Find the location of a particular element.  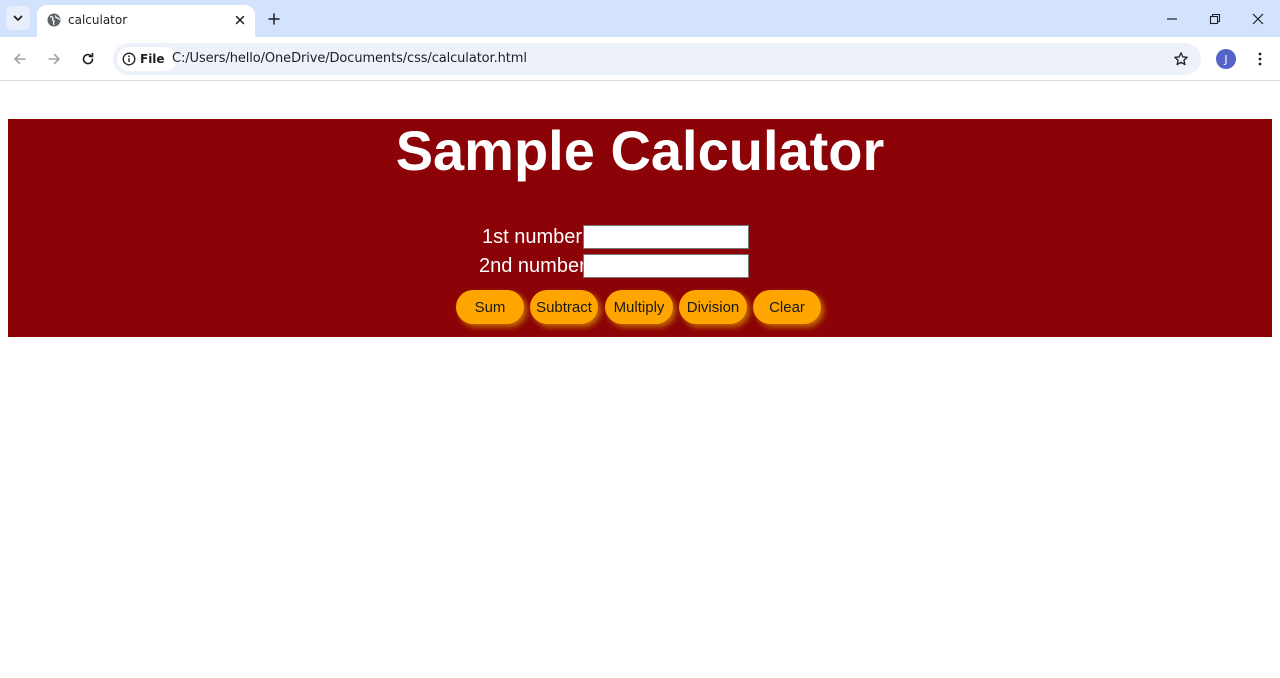

browser-menu-button is located at coordinates (1260, 59).